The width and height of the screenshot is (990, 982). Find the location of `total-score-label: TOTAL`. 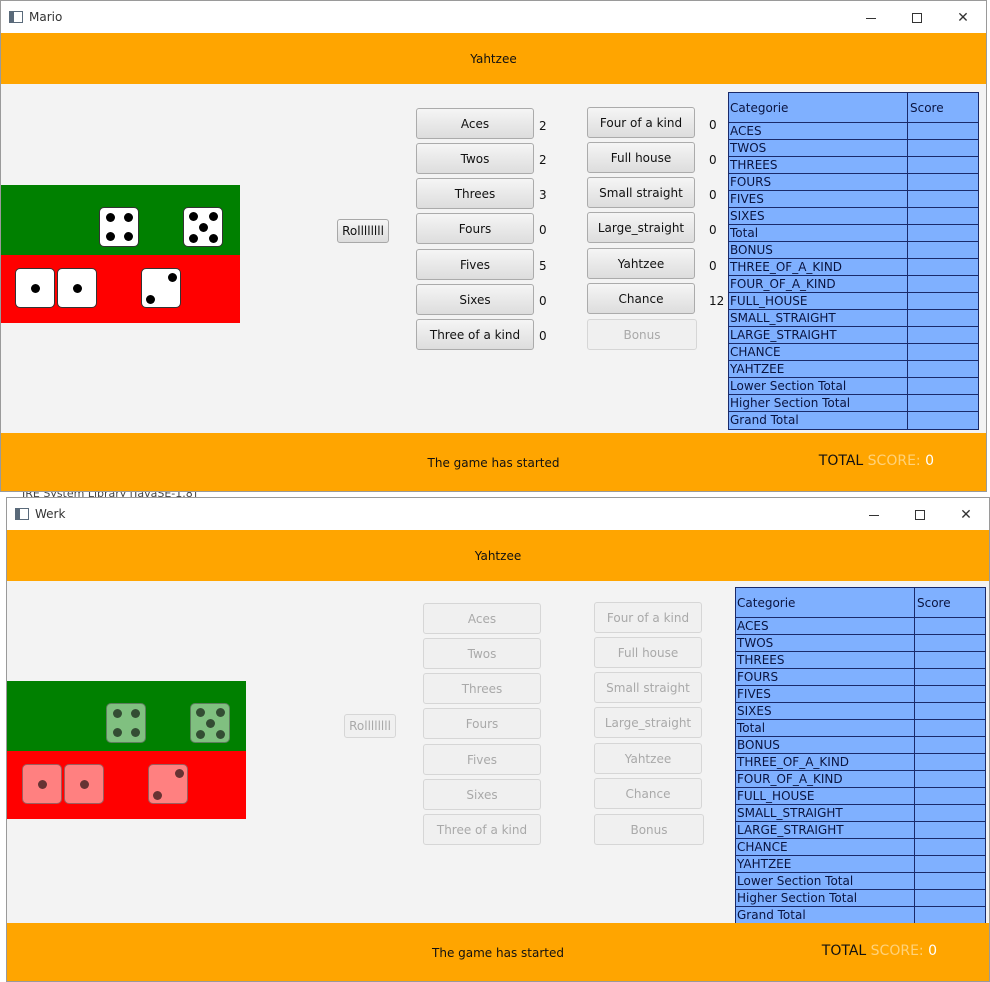

total-score-label: TOTAL is located at coordinates (846, 951).